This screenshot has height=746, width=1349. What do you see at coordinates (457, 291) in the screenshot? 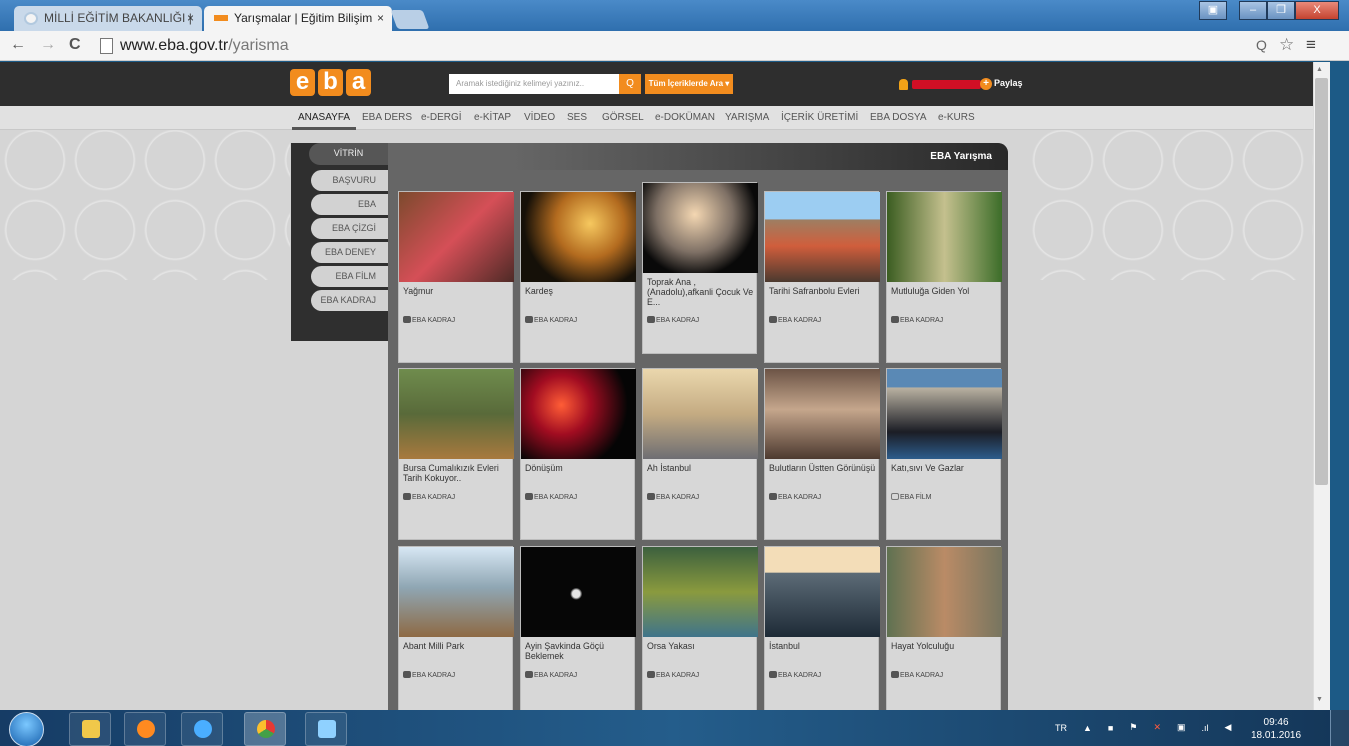
I see `card-title: Yağmur` at bounding box center [457, 291].